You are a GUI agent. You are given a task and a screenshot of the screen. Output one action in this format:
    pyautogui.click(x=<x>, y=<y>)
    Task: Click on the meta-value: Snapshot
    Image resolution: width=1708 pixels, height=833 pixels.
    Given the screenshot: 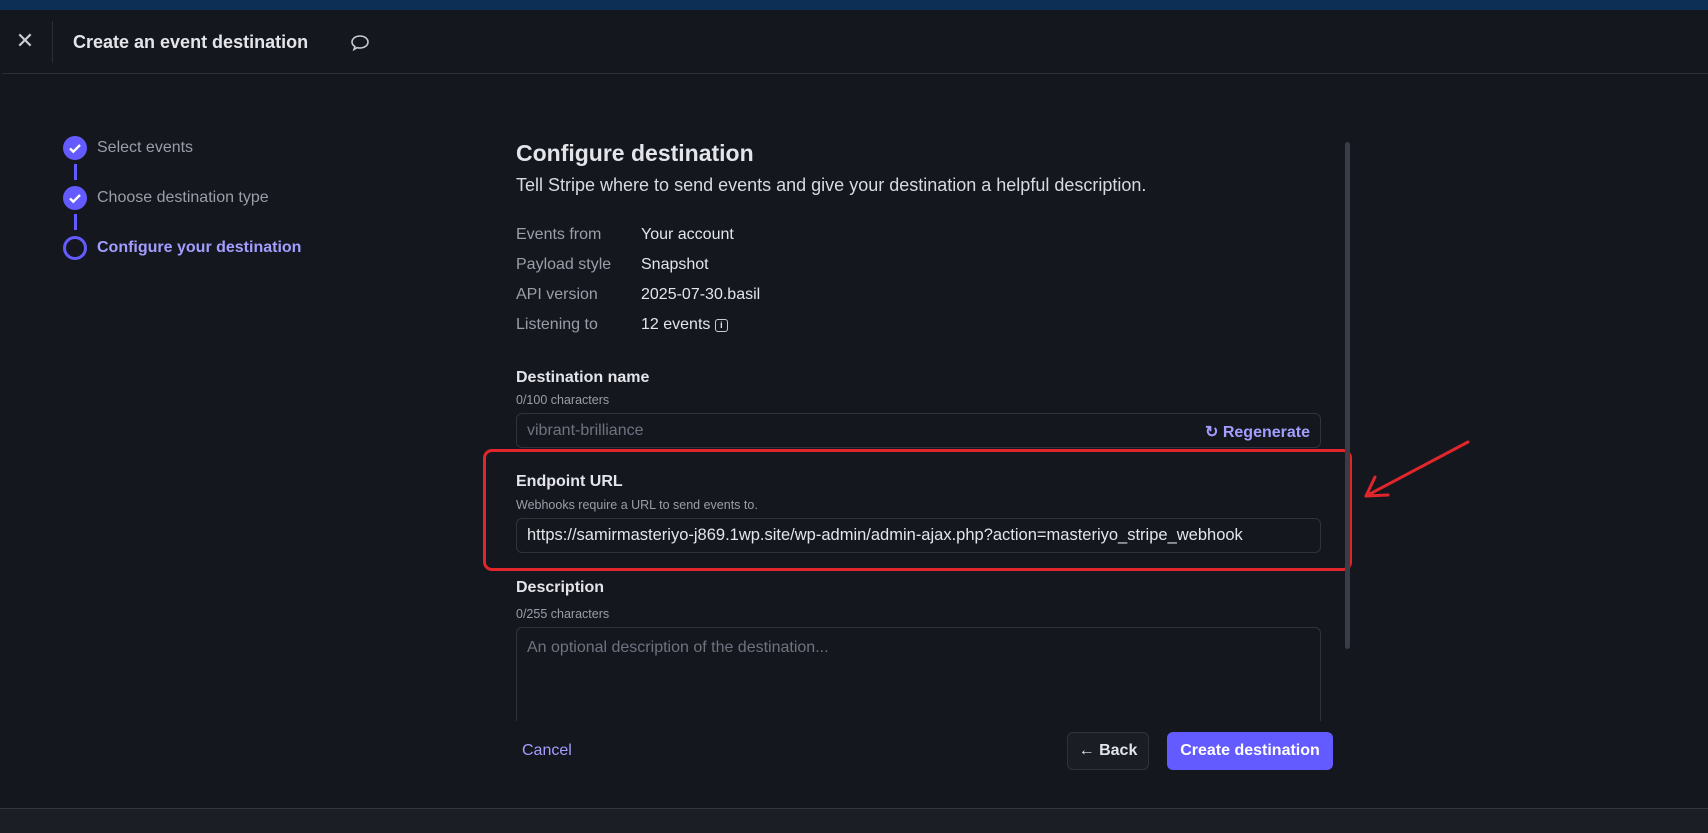 What is the action you would take?
    pyautogui.click(x=675, y=264)
    